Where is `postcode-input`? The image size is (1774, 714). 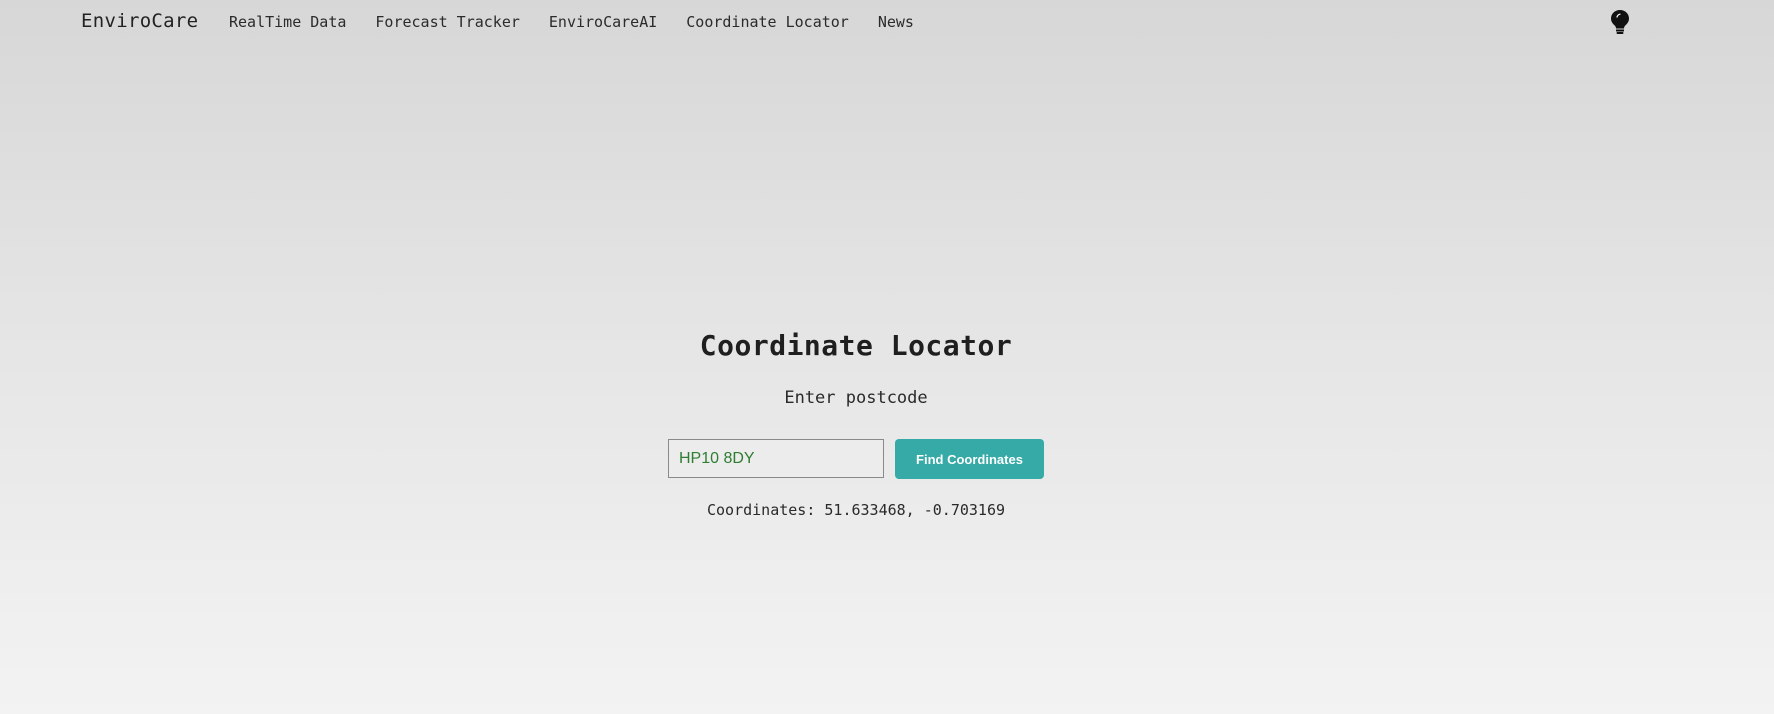
postcode-input is located at coordinates (776, 458).